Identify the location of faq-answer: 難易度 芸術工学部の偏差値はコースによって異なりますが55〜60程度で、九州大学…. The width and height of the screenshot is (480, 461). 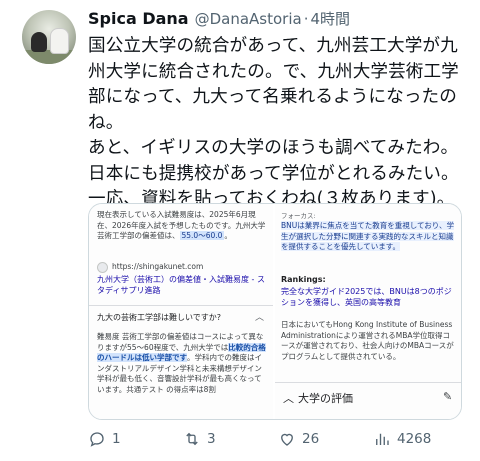
(182, 363).